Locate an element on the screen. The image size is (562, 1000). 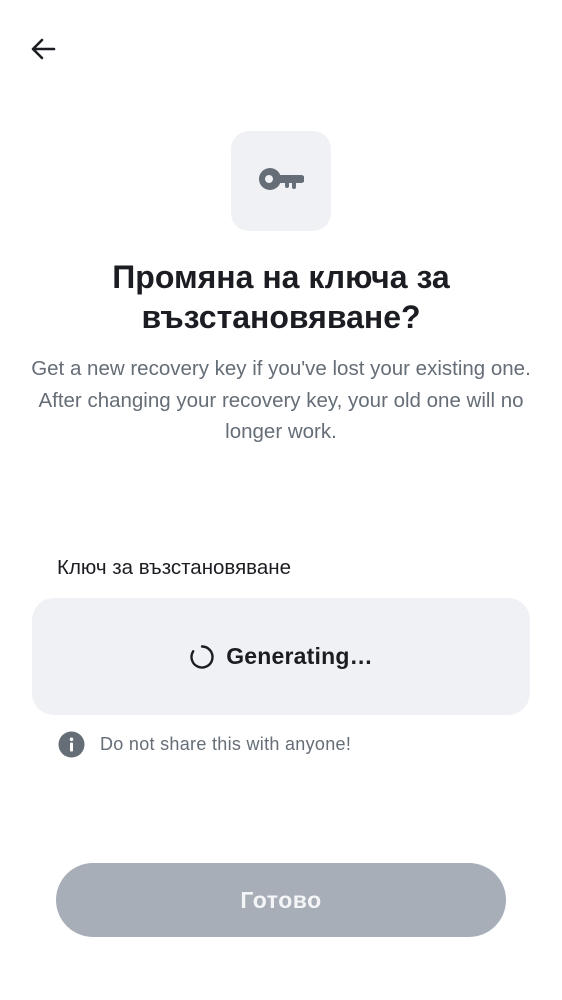
security-hint: Do not share this with anyone! is located at coordinates (204, 744).